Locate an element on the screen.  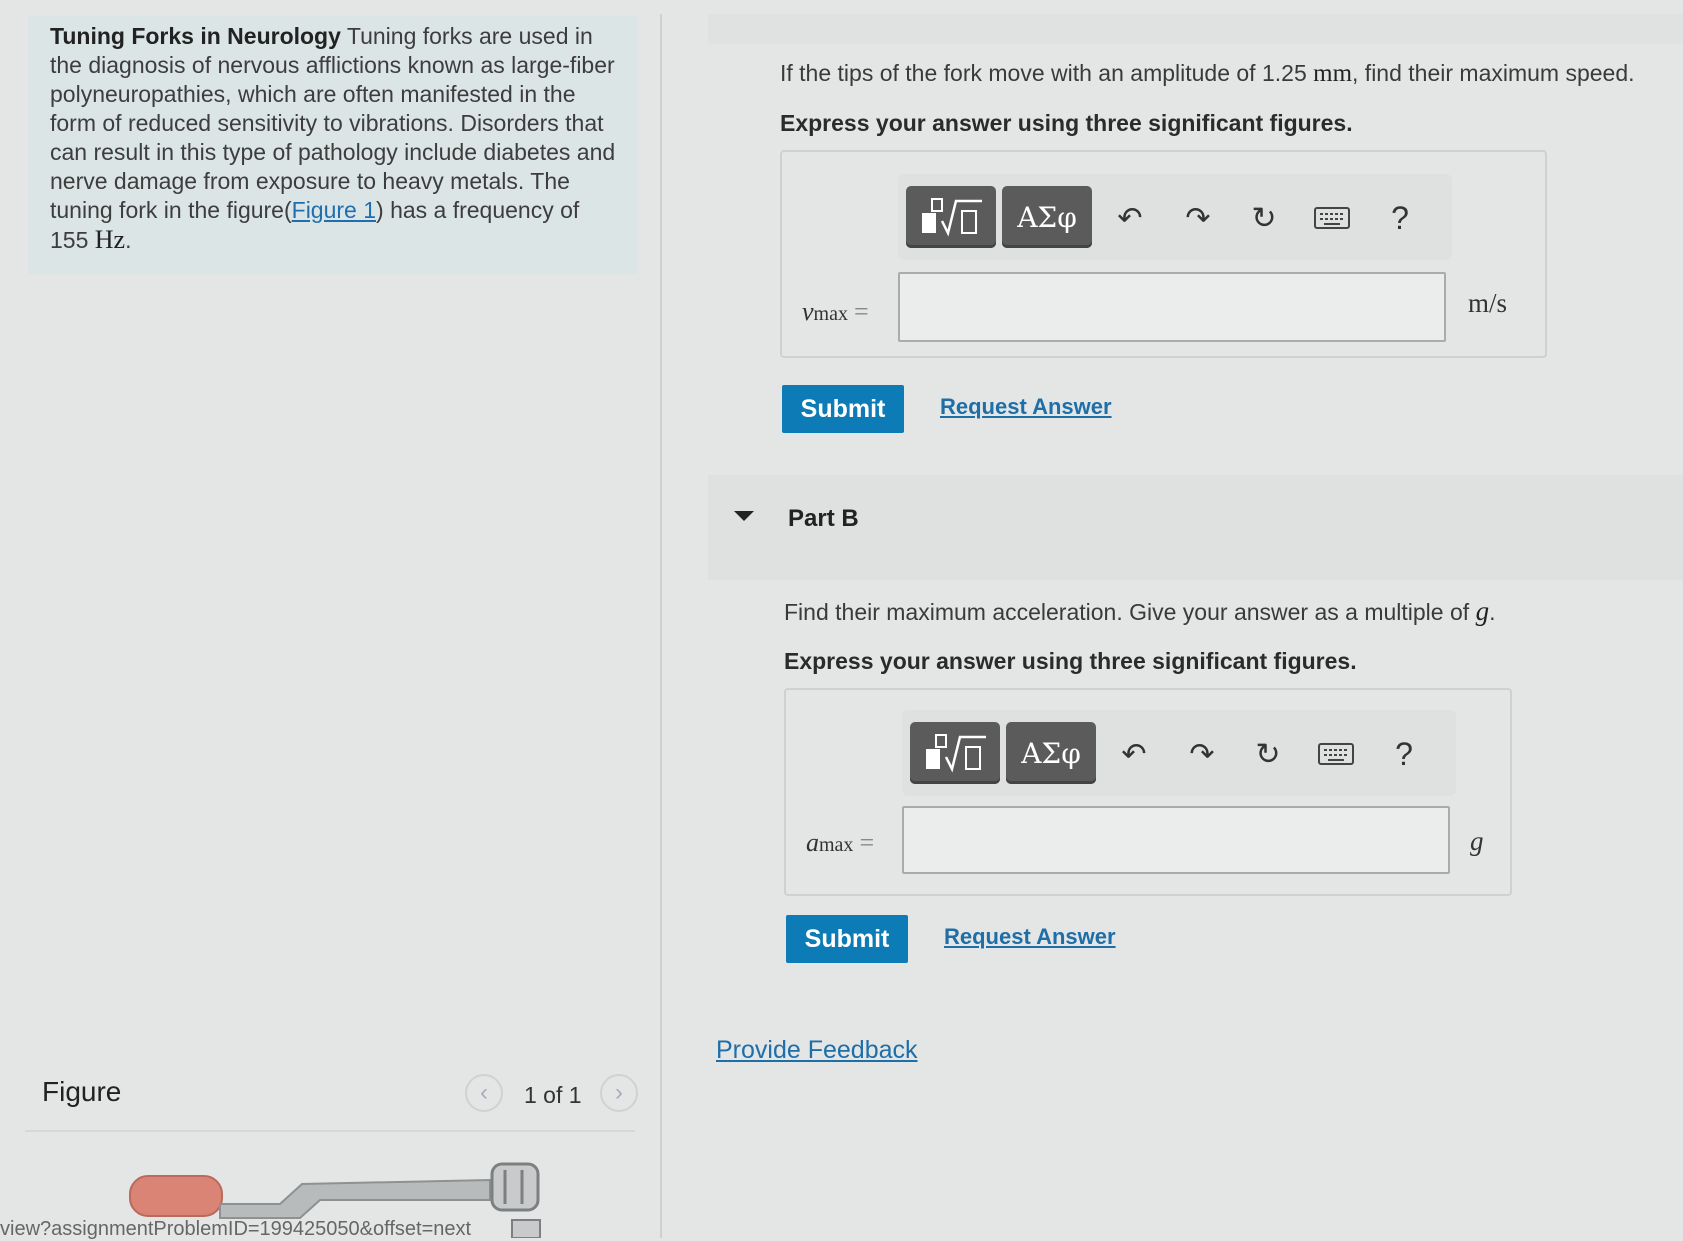
part-b-request-answer-link: Request Answer is located at coordinates (1030, 937).